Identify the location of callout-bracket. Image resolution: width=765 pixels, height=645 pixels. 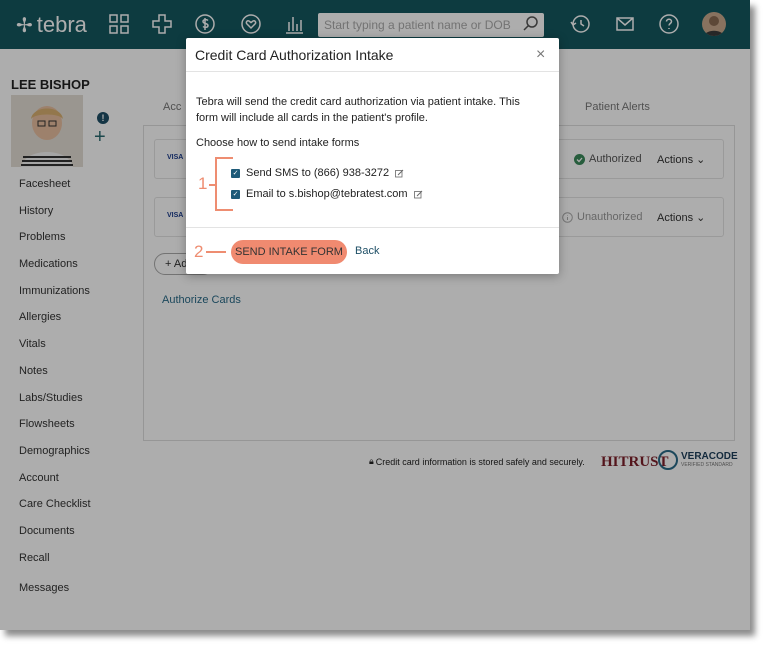
(224, 184).